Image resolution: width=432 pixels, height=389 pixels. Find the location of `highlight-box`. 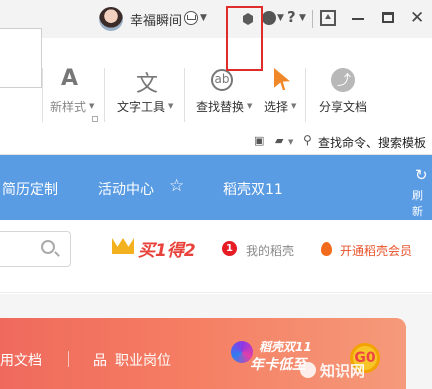

highlight-box is located at coordinates (244, 38).